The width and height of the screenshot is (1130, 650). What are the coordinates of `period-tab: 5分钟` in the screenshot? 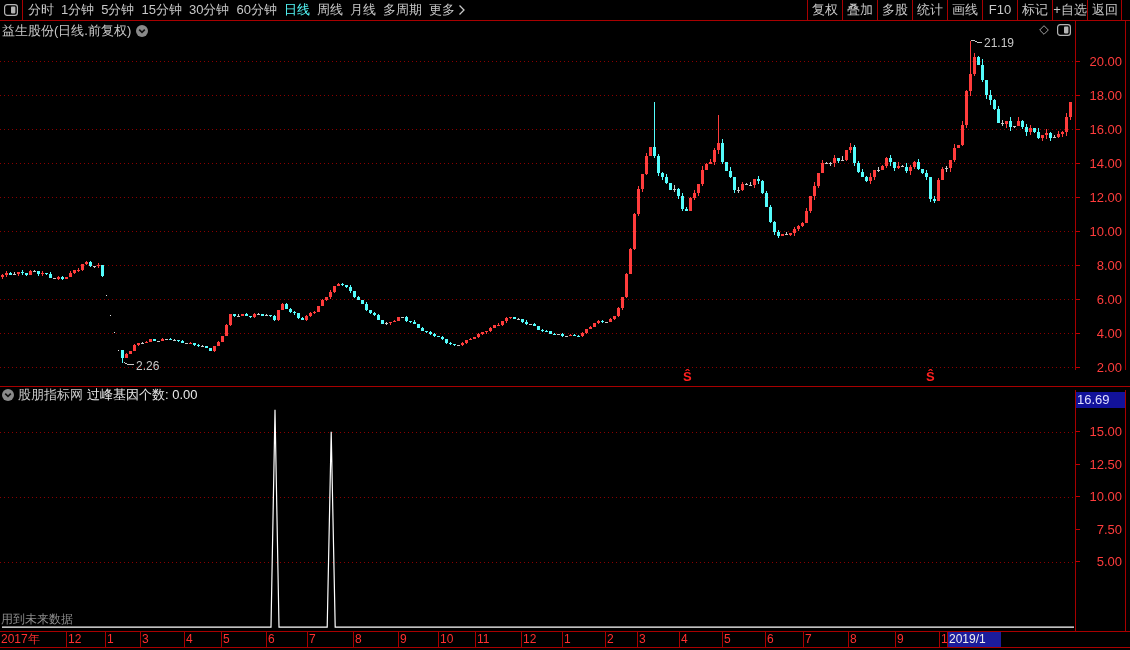 It's located at (118, 10).